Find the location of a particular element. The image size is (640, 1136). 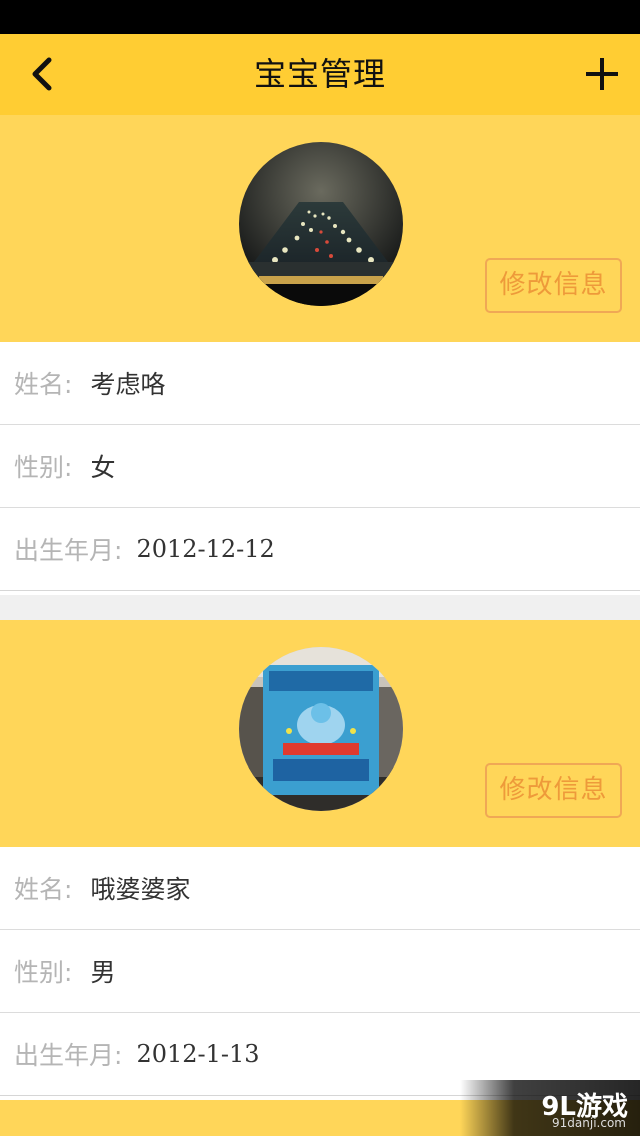

gender-value: 男 is located at coordinates (103, 972).